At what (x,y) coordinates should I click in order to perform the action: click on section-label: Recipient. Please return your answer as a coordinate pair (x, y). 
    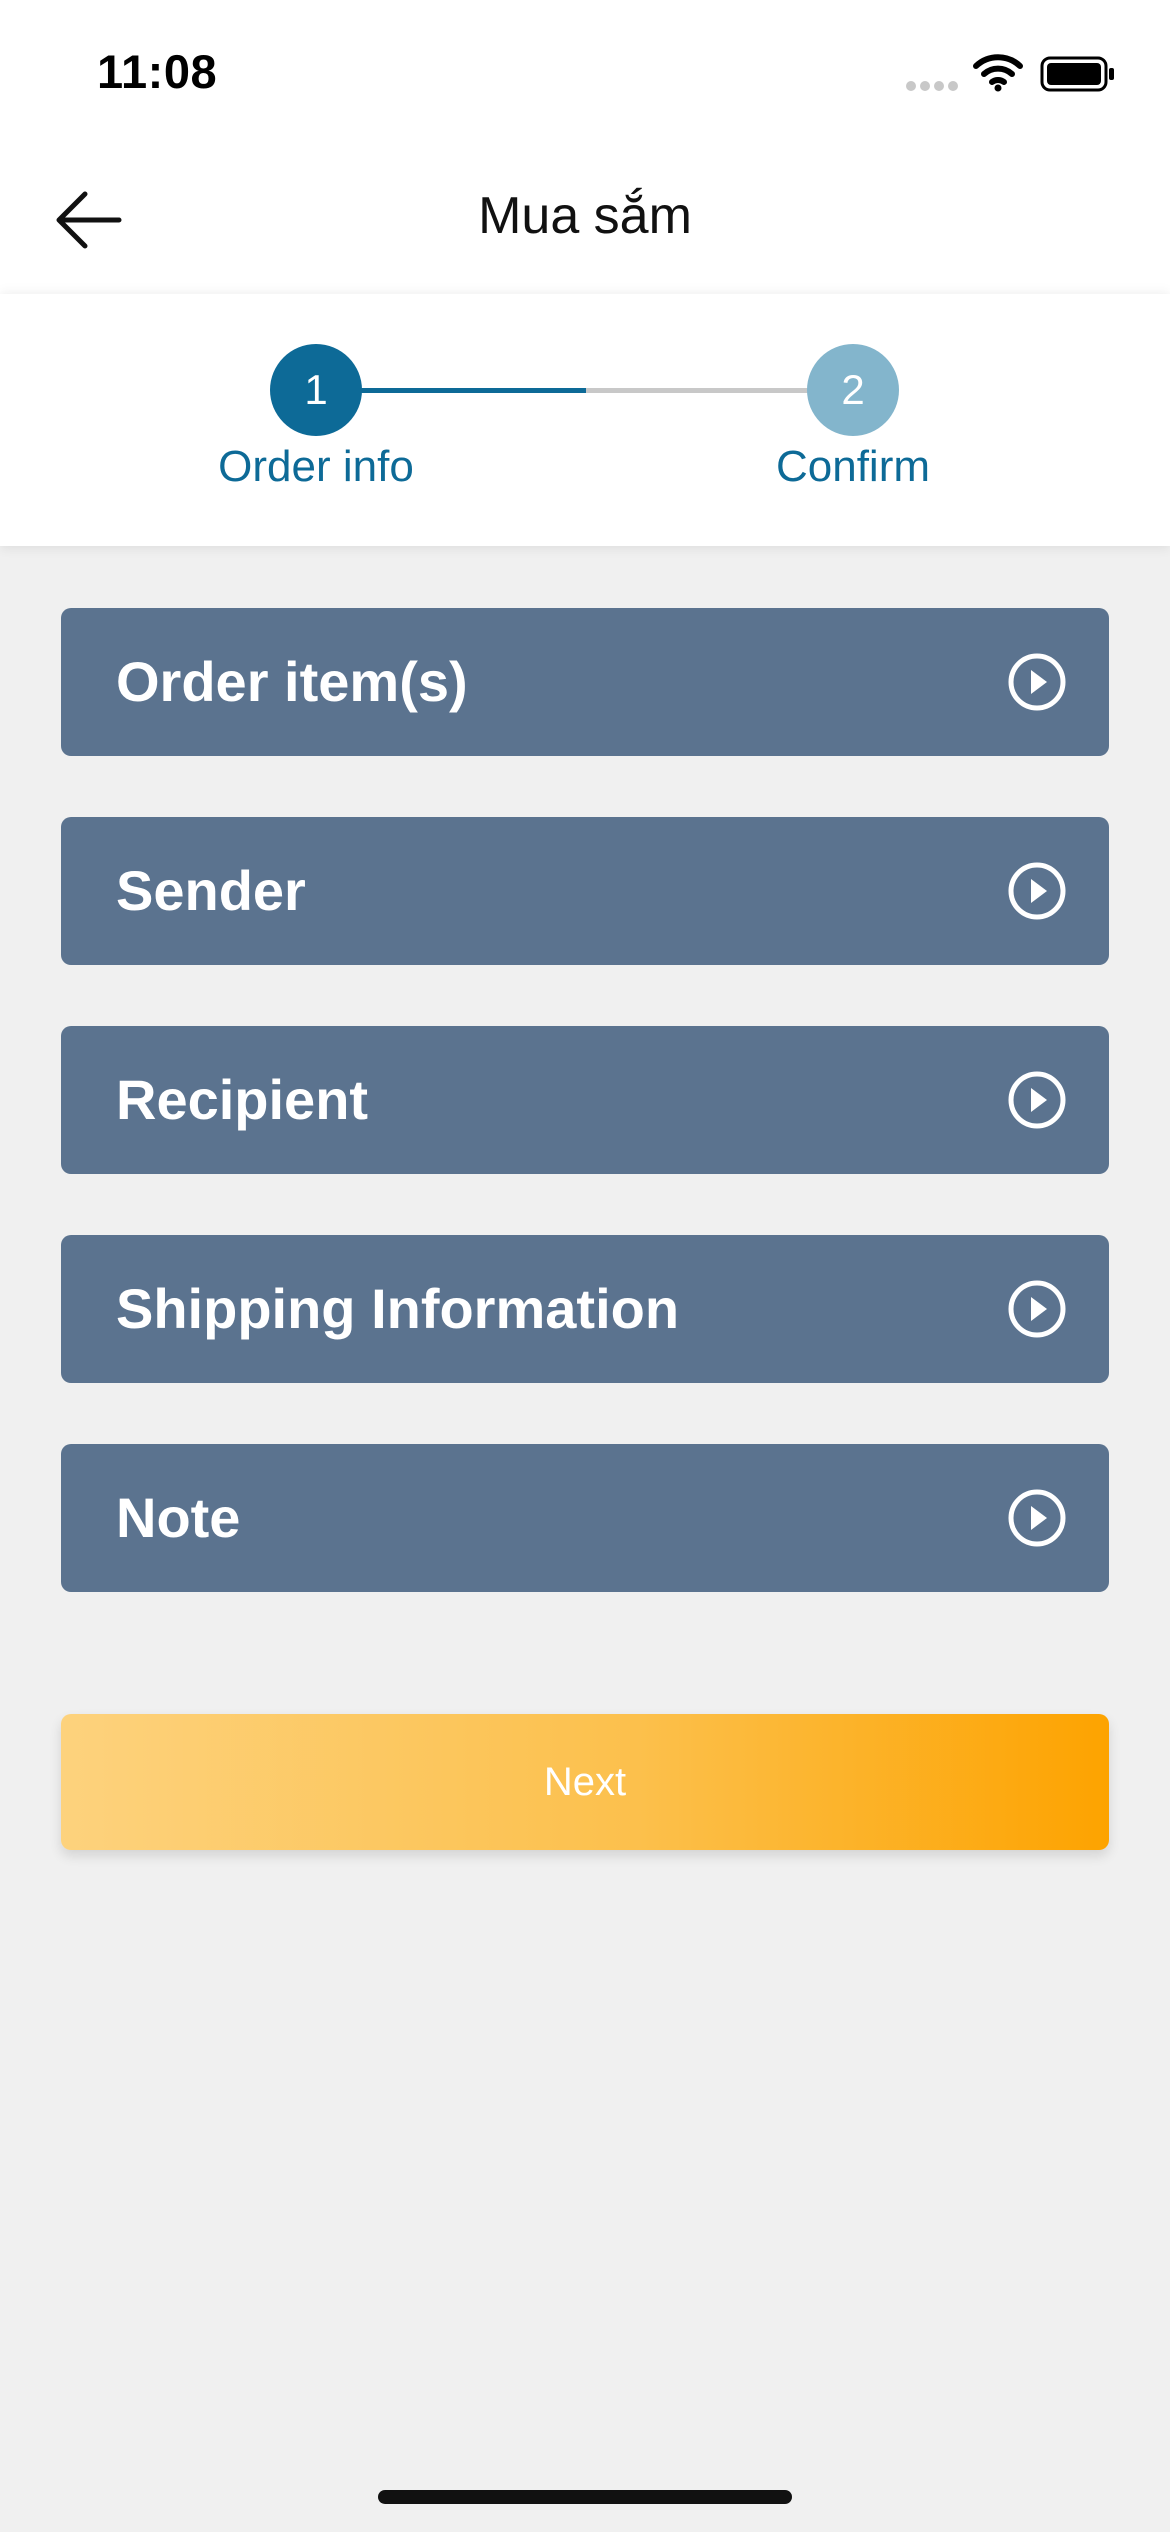
    Looking at the image, I should click on (242, 1099).